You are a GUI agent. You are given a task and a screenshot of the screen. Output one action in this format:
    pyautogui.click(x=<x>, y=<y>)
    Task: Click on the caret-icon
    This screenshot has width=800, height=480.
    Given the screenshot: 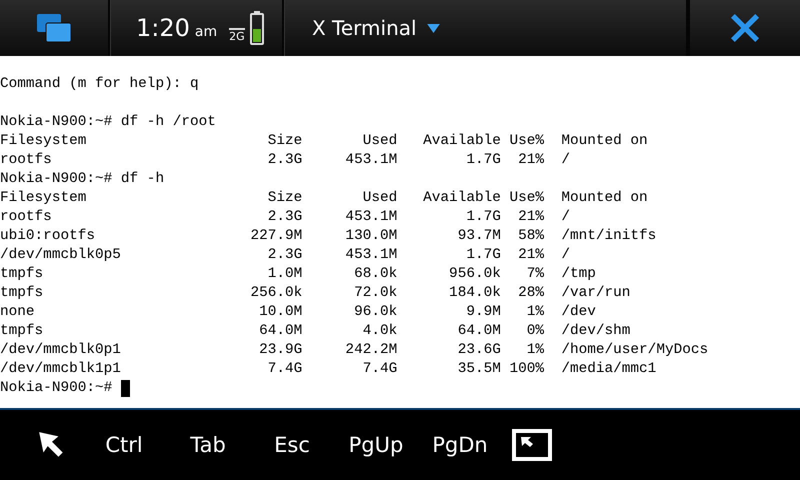 What is the action you would take?
    pyautogui.click(x=433, y=28)
    